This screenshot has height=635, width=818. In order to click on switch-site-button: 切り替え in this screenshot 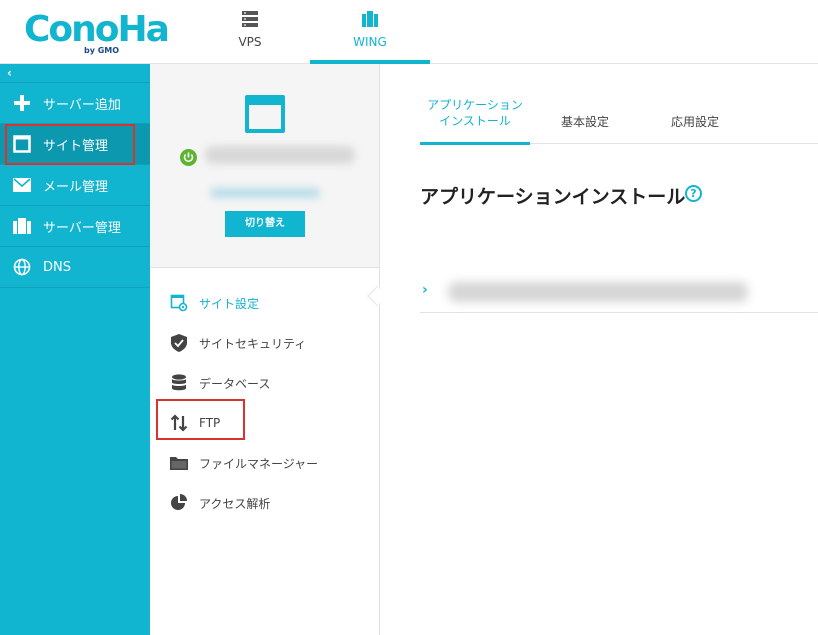, I will do `click(265, 224)`.